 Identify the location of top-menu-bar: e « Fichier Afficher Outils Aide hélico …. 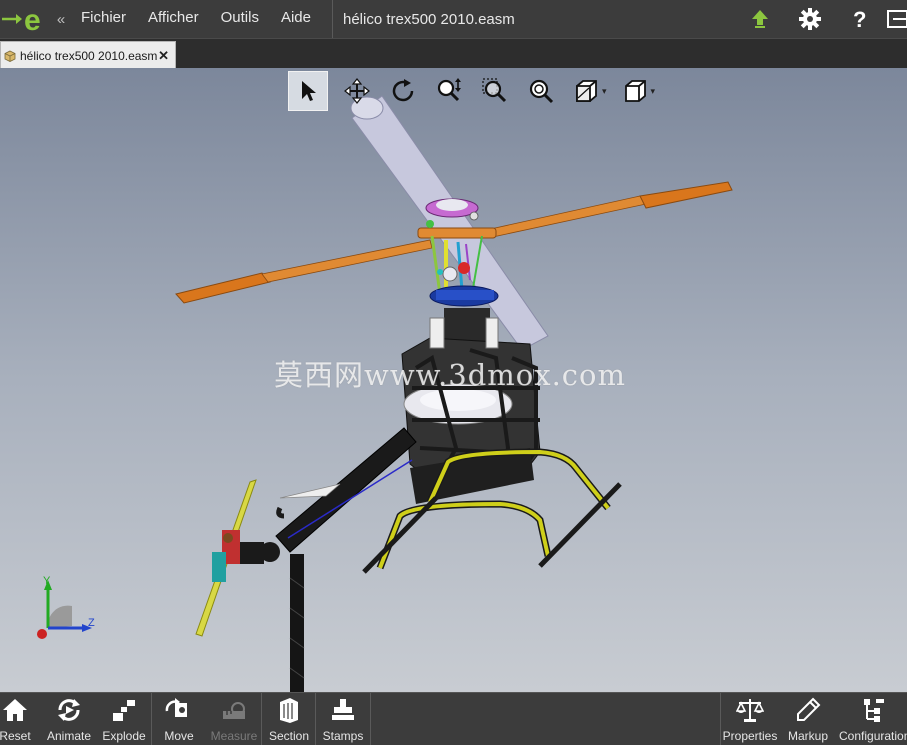
(453, 19).